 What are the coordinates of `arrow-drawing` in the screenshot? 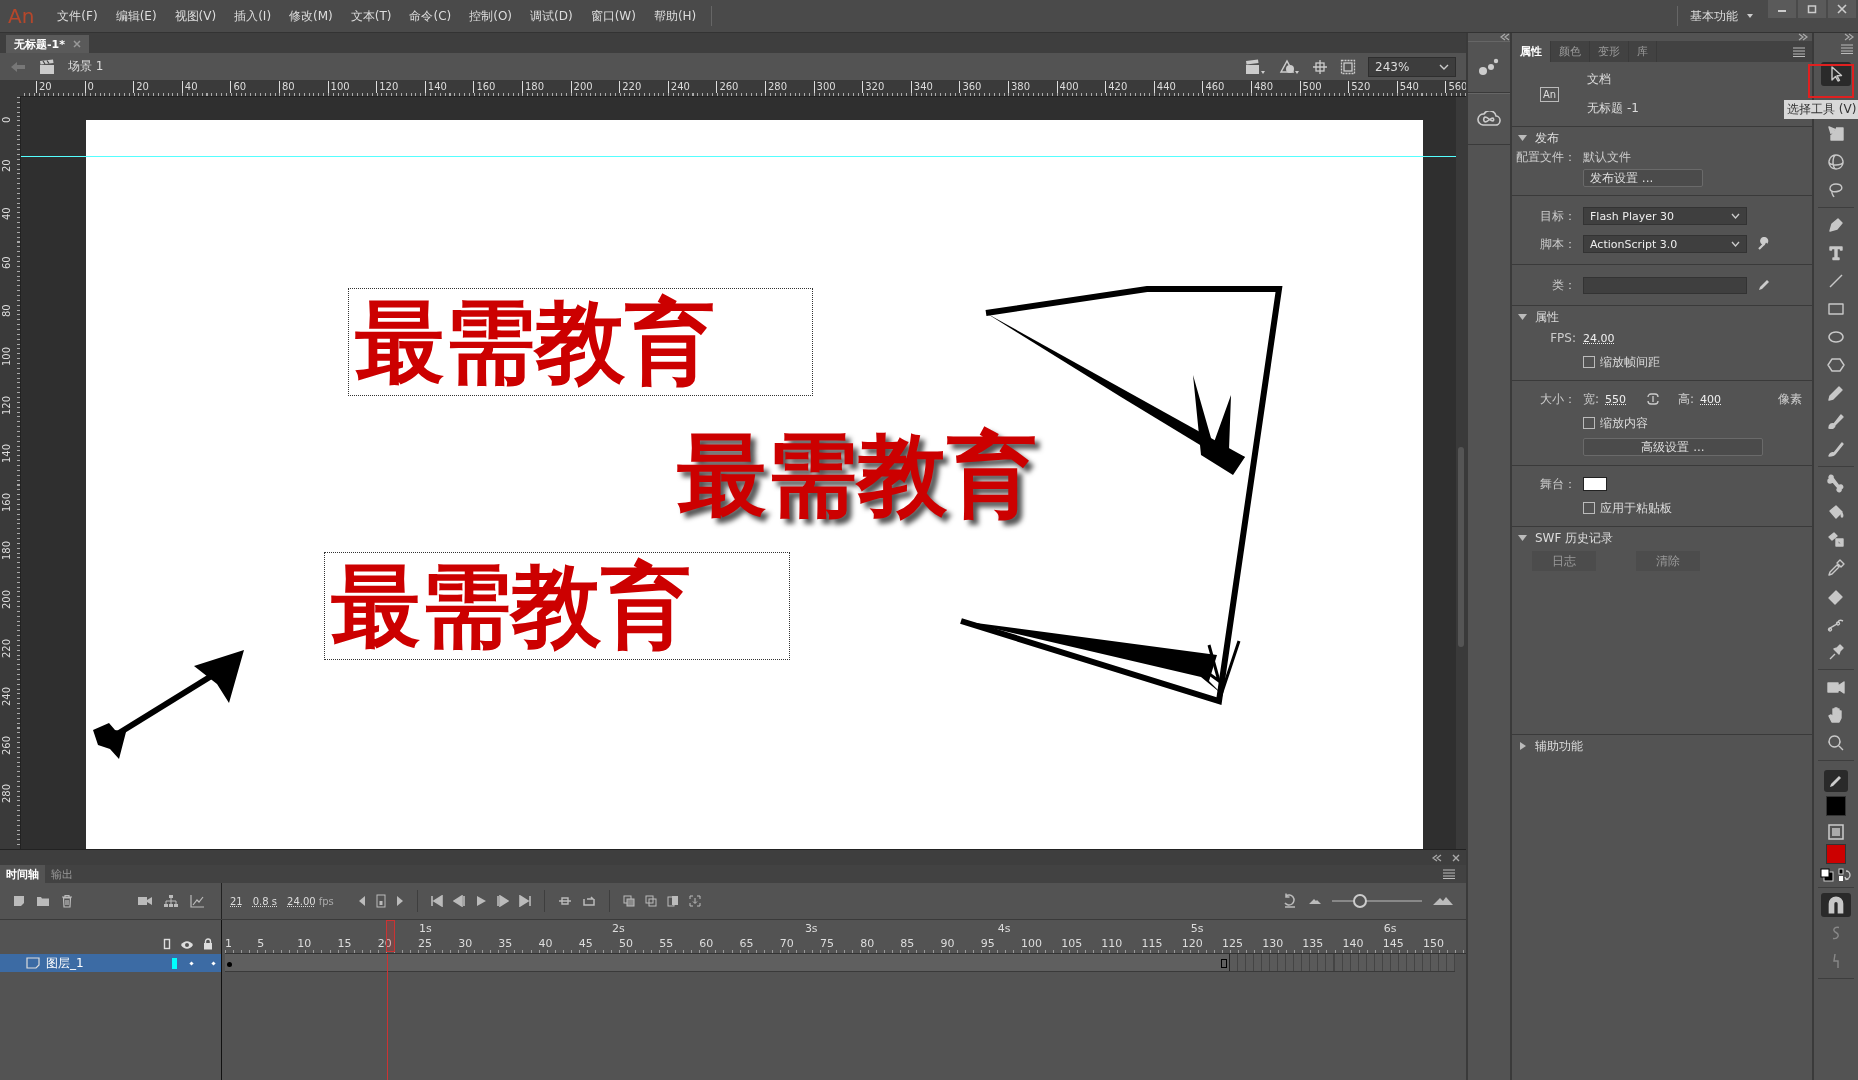 It's located at (168, 704).